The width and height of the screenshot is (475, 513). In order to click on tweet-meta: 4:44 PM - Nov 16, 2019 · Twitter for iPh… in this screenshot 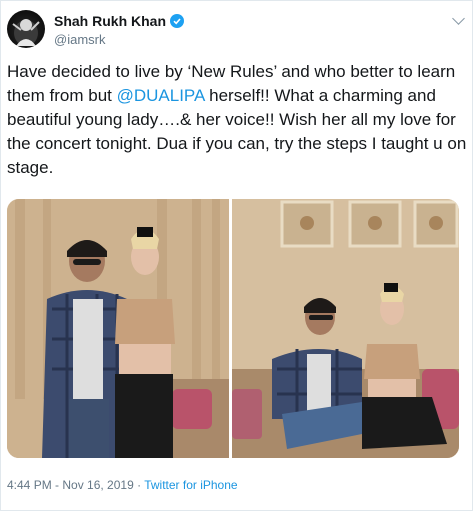, I will do `click(122, 485)`.